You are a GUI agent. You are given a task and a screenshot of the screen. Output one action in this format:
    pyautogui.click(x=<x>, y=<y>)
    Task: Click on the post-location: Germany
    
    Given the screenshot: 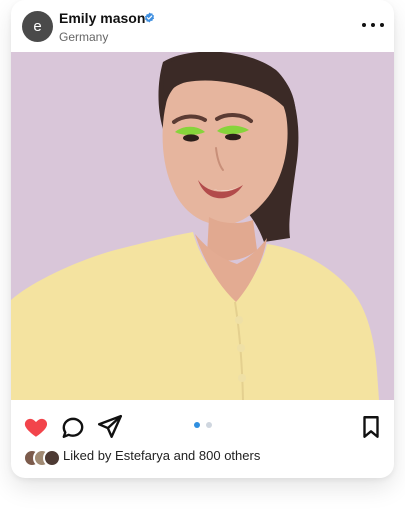 What is the action you would take?
    pyautogui.click(x=84, y=37)
    